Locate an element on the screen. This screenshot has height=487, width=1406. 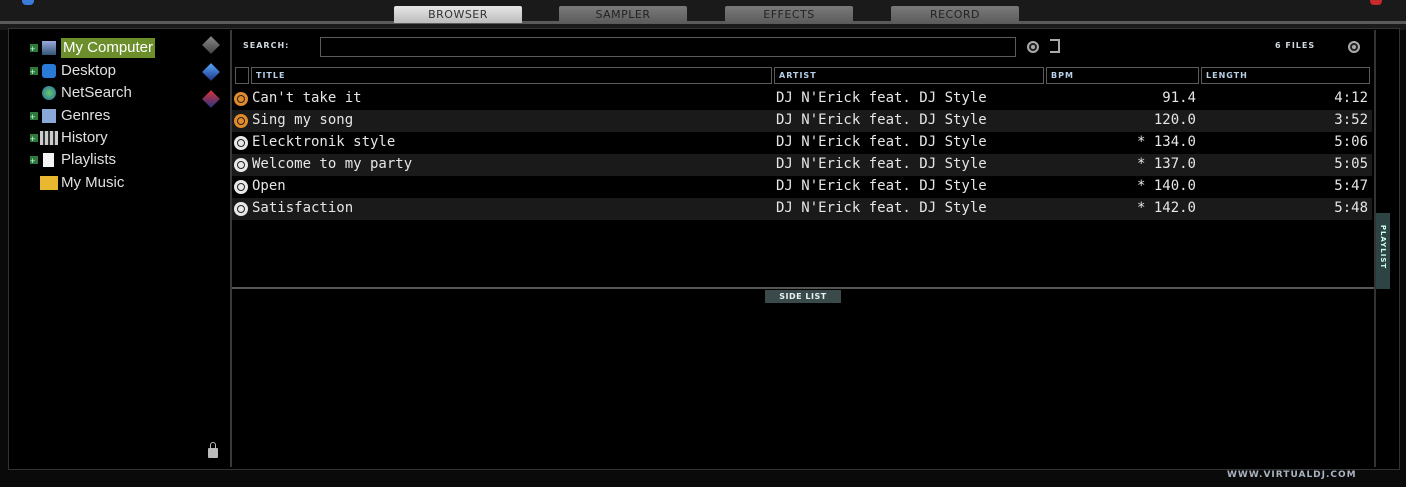
sidebar-item-label: NetSearch is located at coordinates (96, 92).